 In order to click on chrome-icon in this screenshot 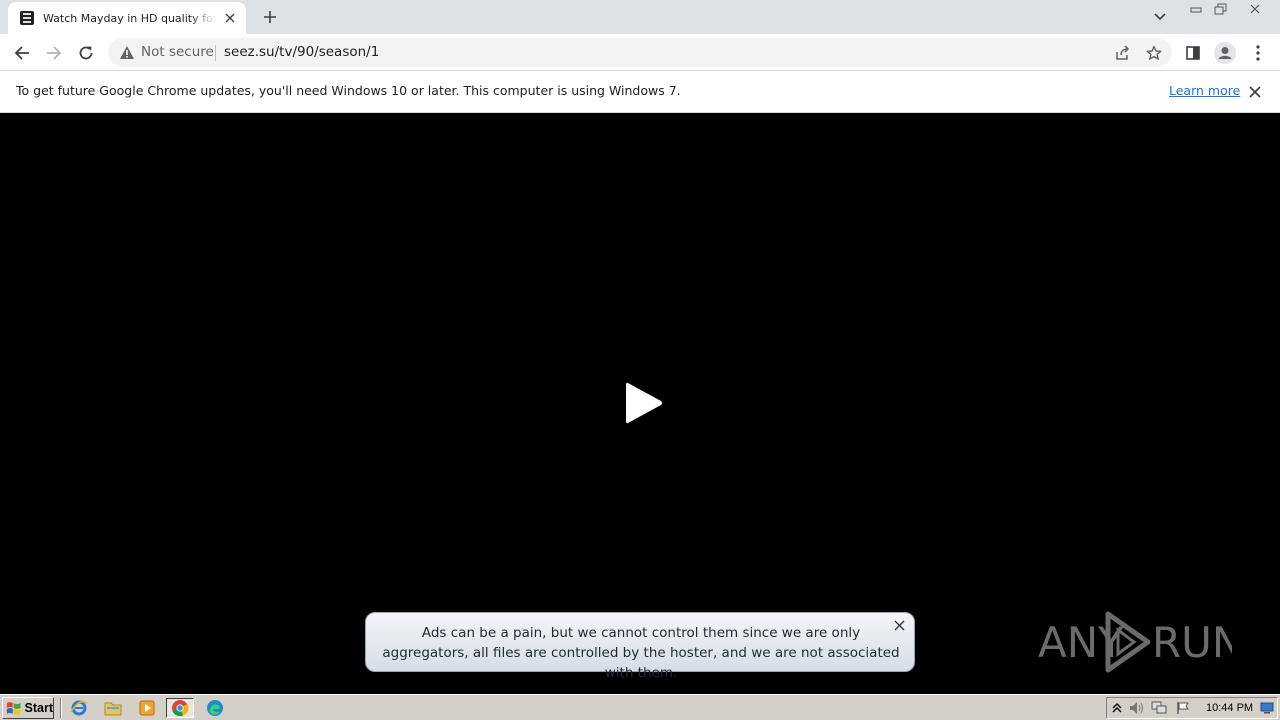, I will do `click(180, 708)`.